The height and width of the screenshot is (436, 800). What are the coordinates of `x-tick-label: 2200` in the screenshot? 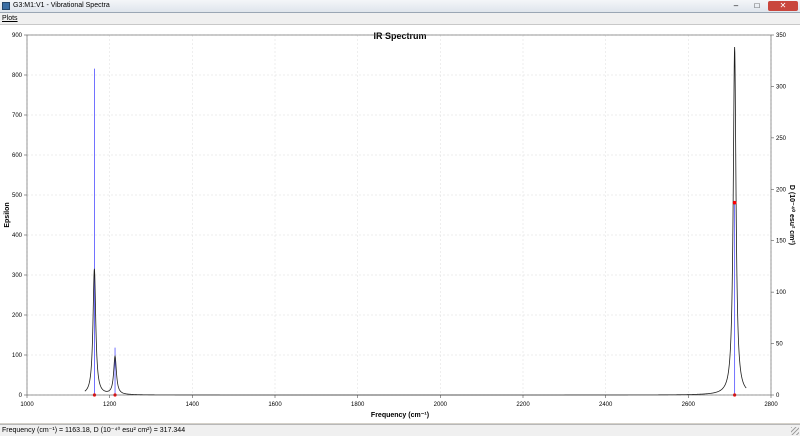 It's located at (523, 405).